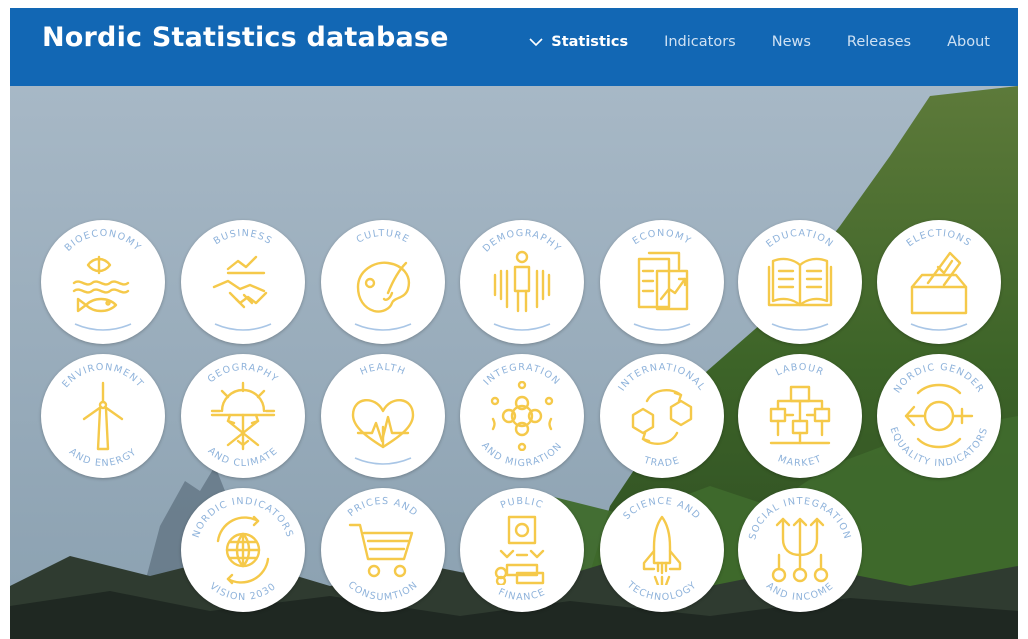 The image size is (1028, 639). What do you see at coordinates (522, 503) in the screenshot?
I see `badge-top-label: PUBLIC` at bounding box center [522, 503].